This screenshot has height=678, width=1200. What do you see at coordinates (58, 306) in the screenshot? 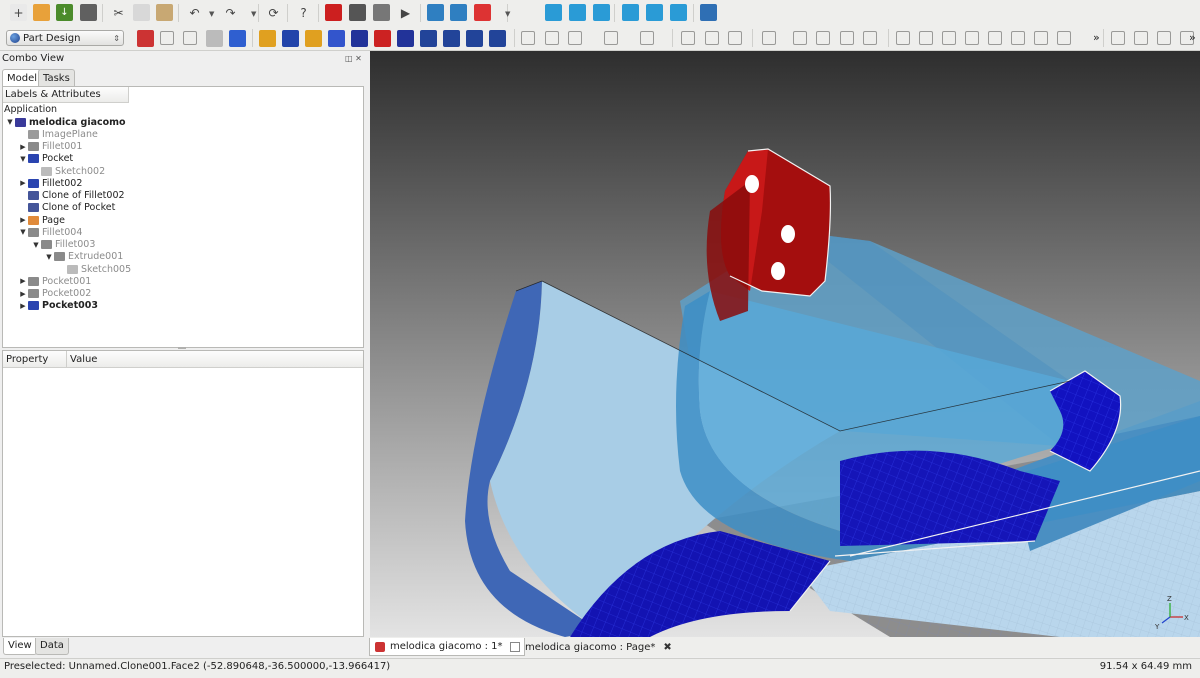
I see `tree-item: ▶ Pocket003` at bounding box center [58, 306].